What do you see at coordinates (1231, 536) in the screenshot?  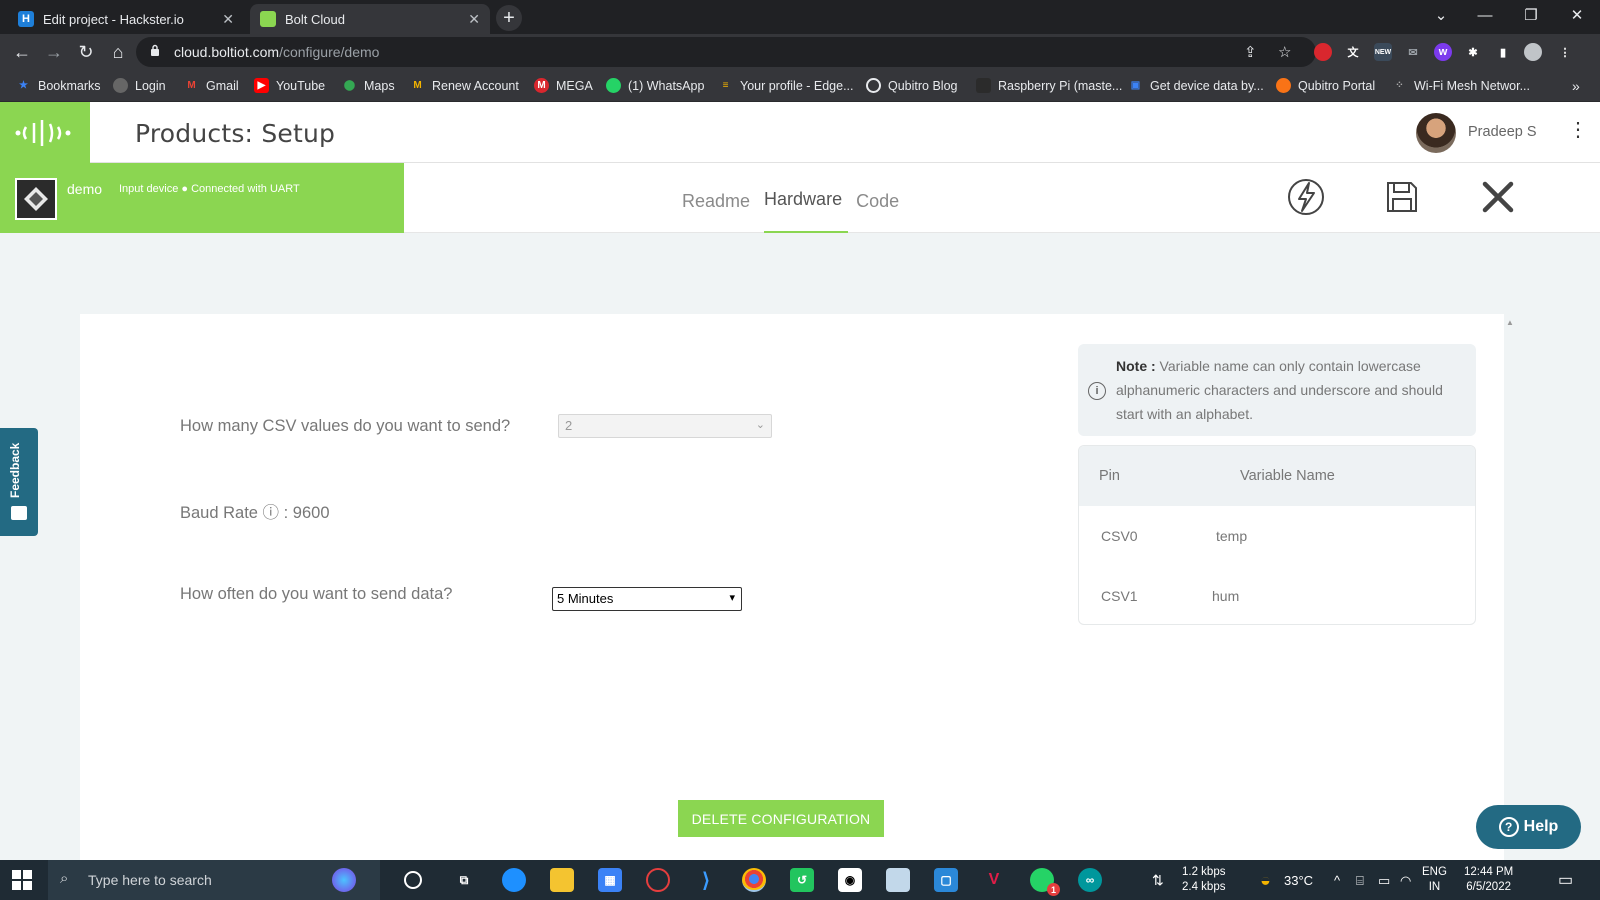 I see `variable-cell: temp` at bounding box center [1231, 536].